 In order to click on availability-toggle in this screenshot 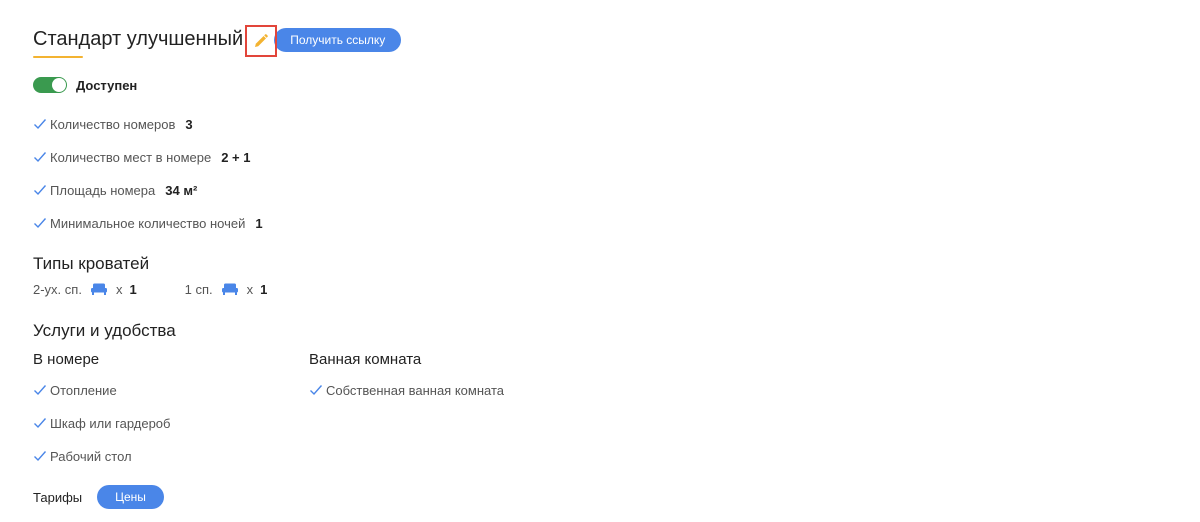, I will do `click(50, 85)`.